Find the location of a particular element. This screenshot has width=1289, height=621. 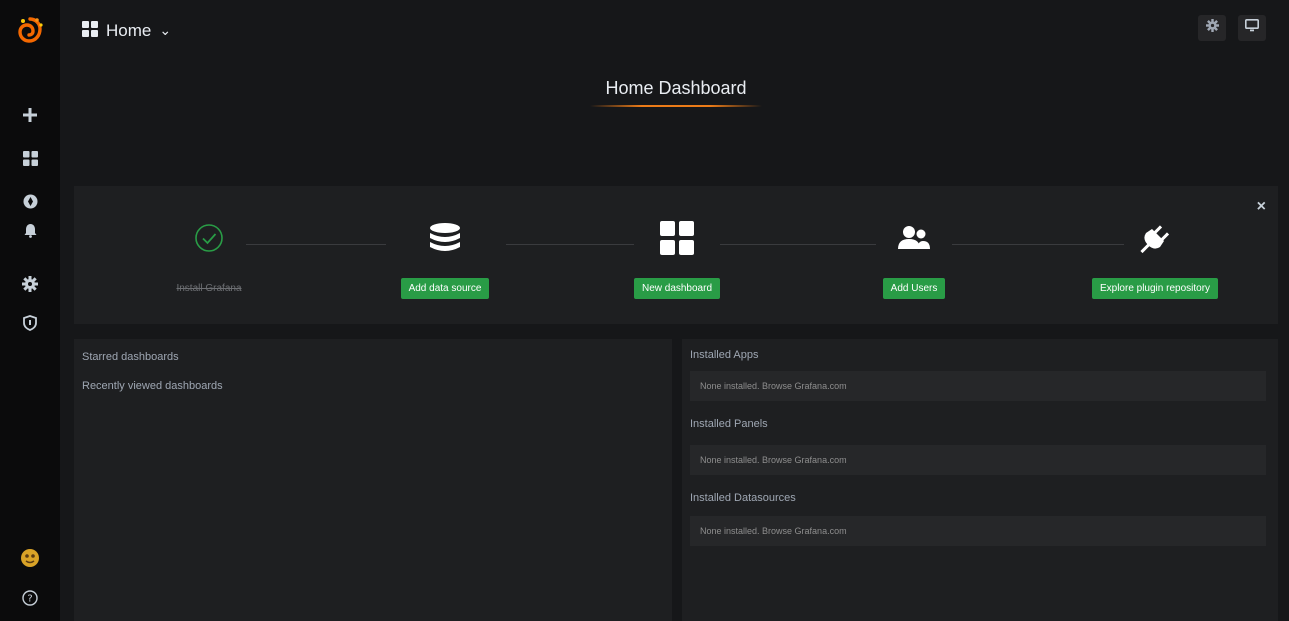

help-icon: ? is located at coordinates (30, 598).